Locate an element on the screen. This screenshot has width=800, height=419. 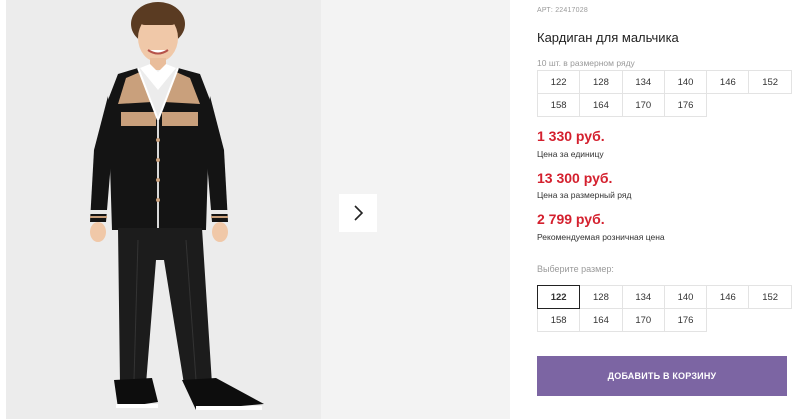
size-row-grid: 122 128 134 140 146 152 158 164 170 176 is located at coordinates (664, 93).